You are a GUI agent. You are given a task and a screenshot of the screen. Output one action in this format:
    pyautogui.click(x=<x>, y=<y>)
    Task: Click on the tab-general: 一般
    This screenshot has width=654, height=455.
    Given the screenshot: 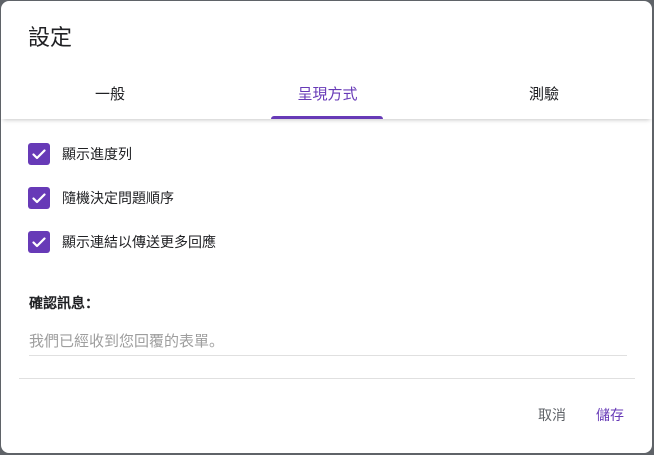 What is the action you would take?
    pyautogui.click(x=110, y=95)
    